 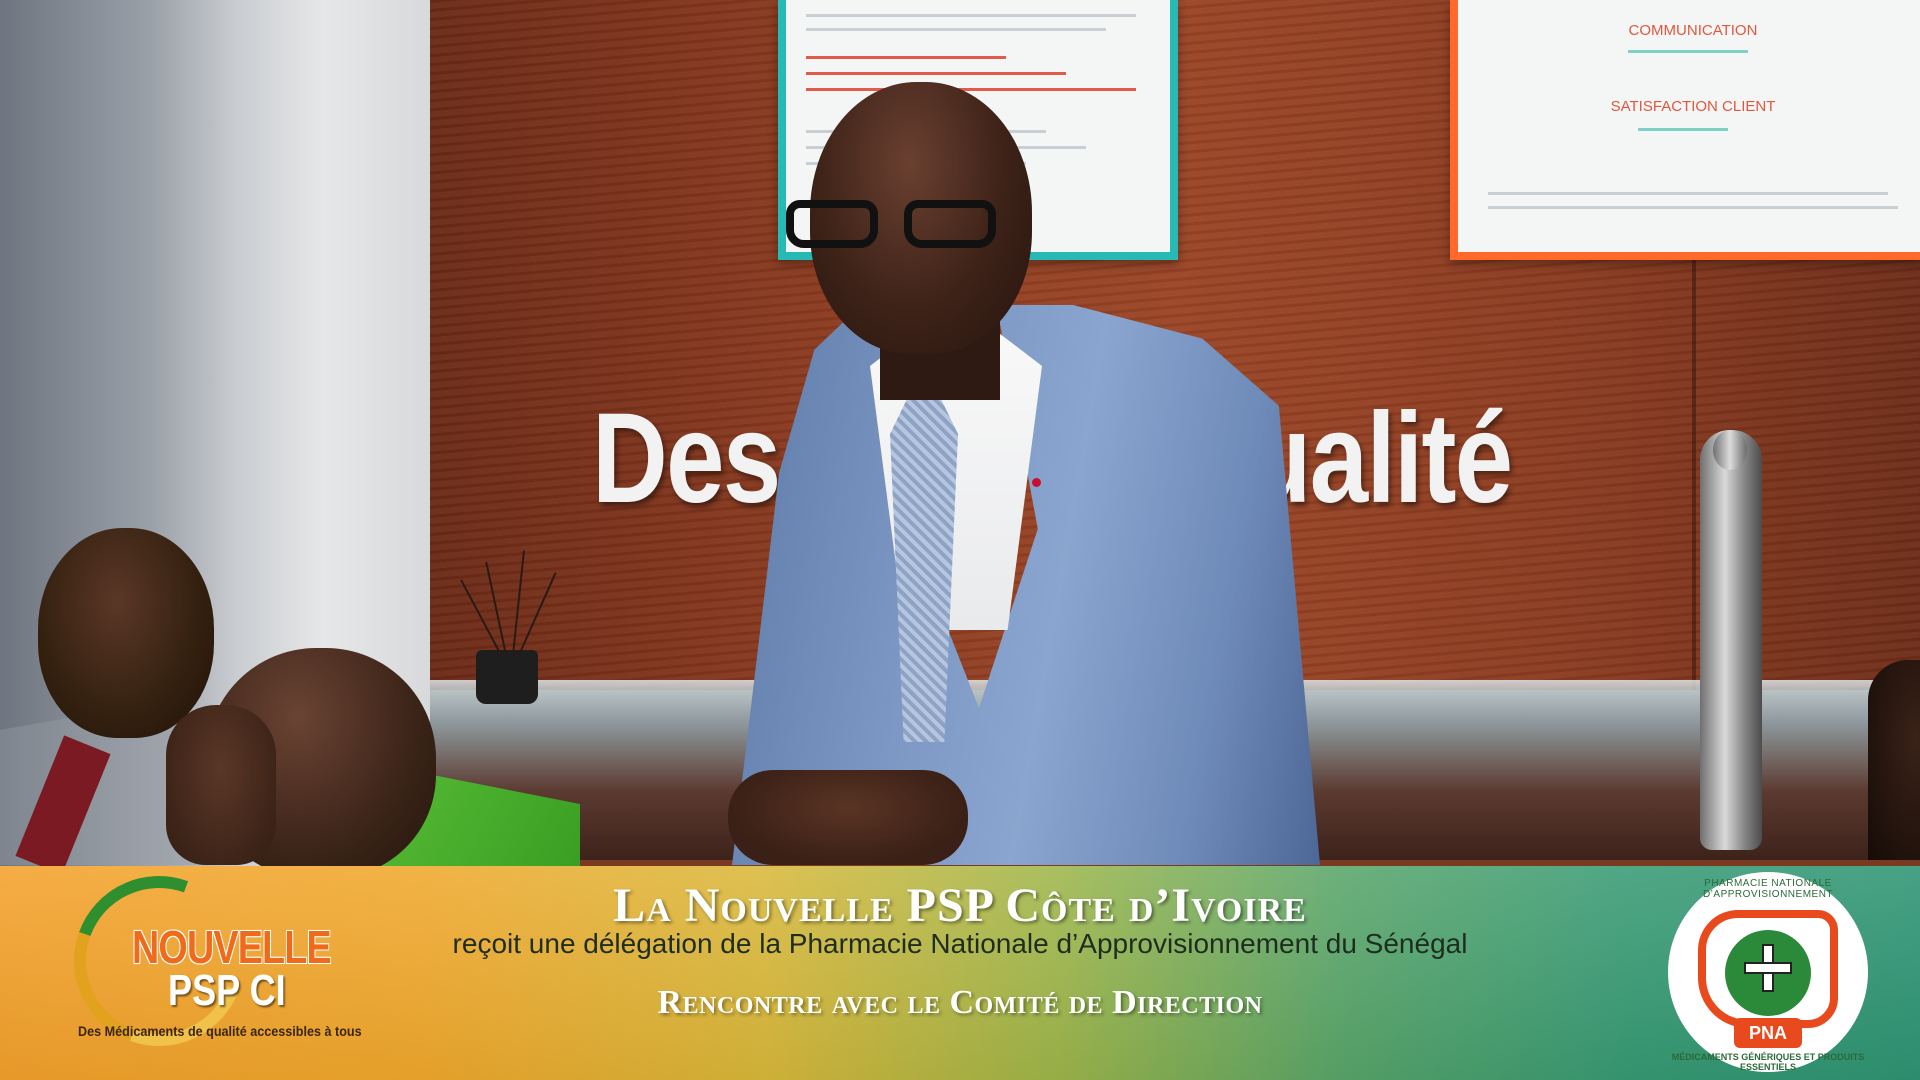 I want to click on wall-poster-right: COMMUNICATION SATISFACTION CLIENT, so click(x=1685, y=130).